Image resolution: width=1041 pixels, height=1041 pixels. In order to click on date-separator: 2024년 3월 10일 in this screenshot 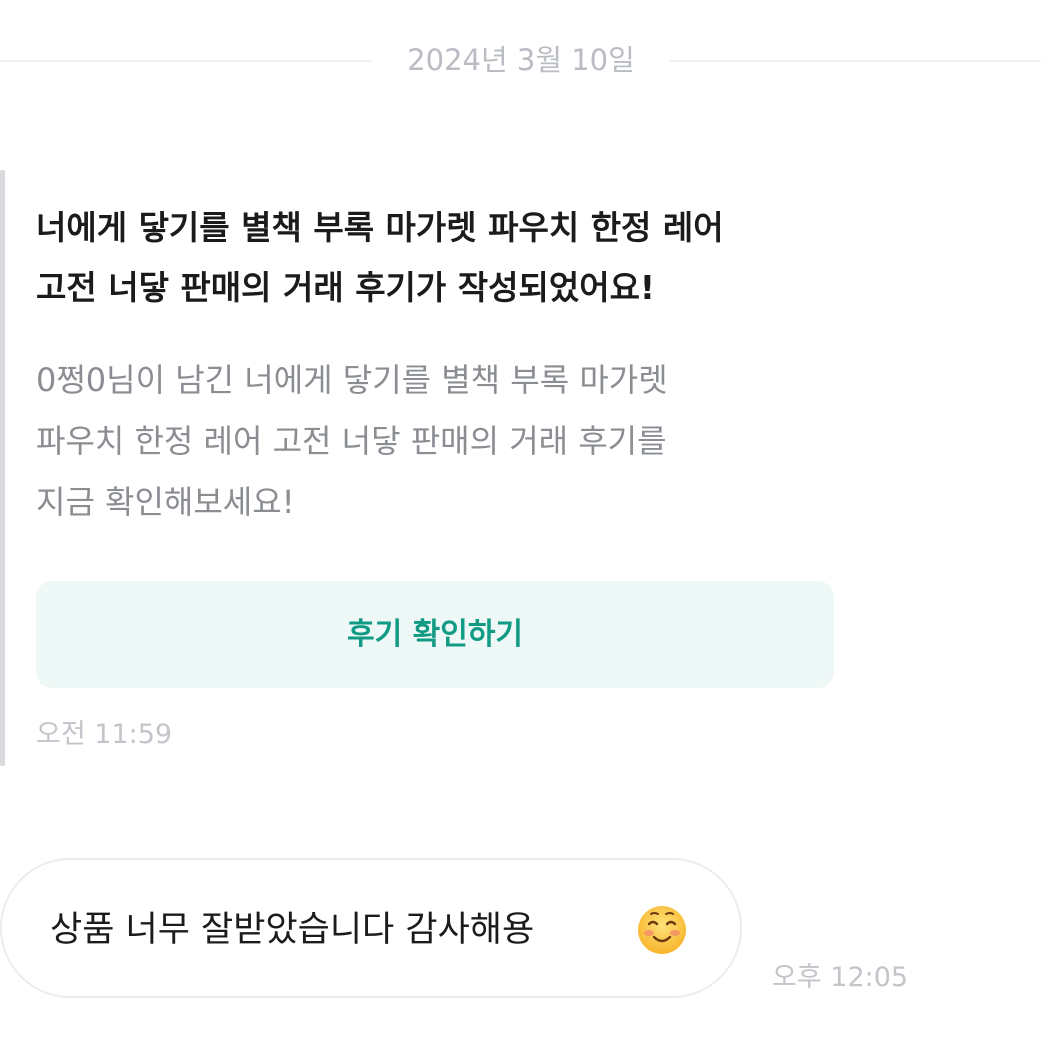, I will do `click(520, 60)`.